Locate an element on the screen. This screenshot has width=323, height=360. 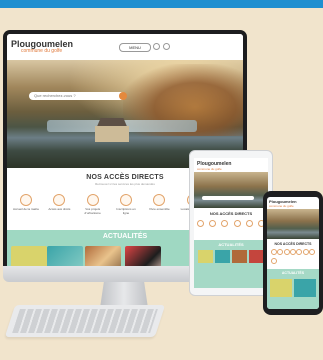
acces-item: Accès aux droits is located at coordinates (59, 204).